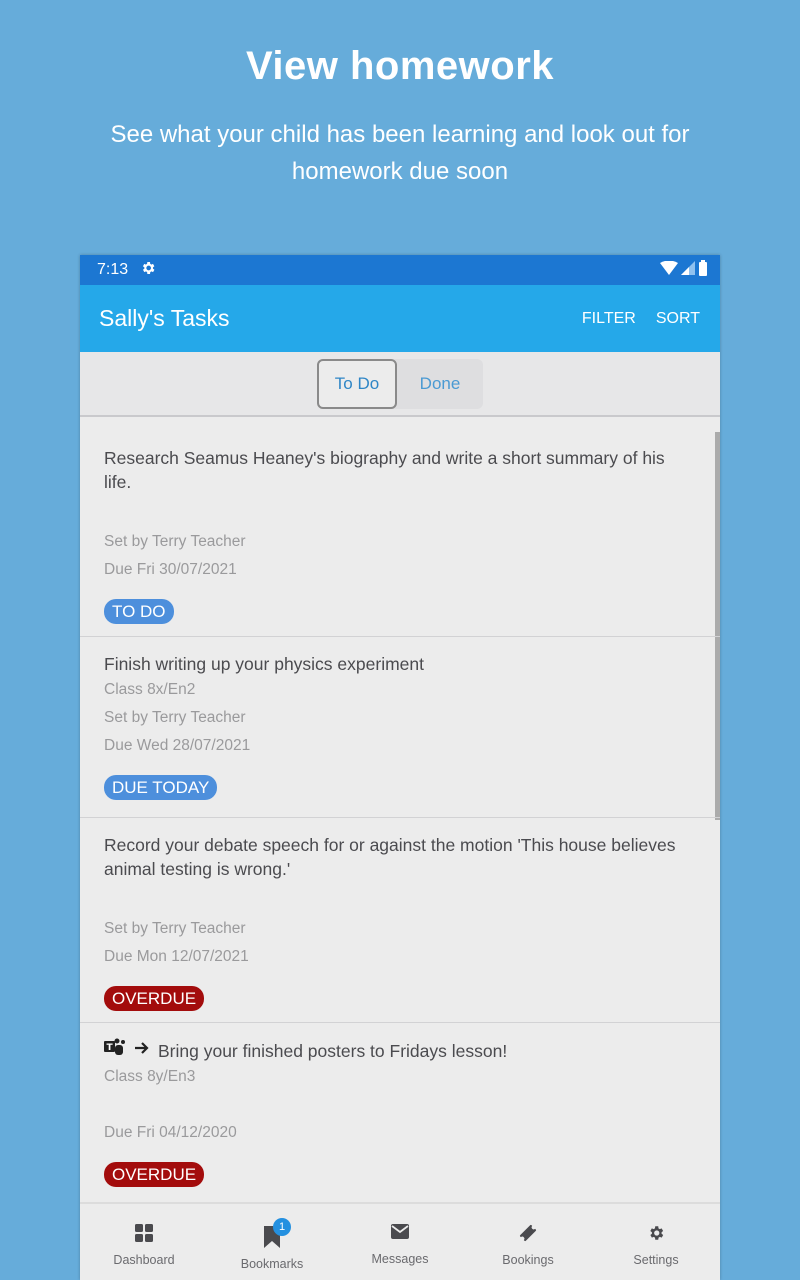 The image size is (800, 1280). Describe the element at coordinates (170, 569) in the screenshot. I see `task-due-date: Due Fri 30/07/2021` at that location.